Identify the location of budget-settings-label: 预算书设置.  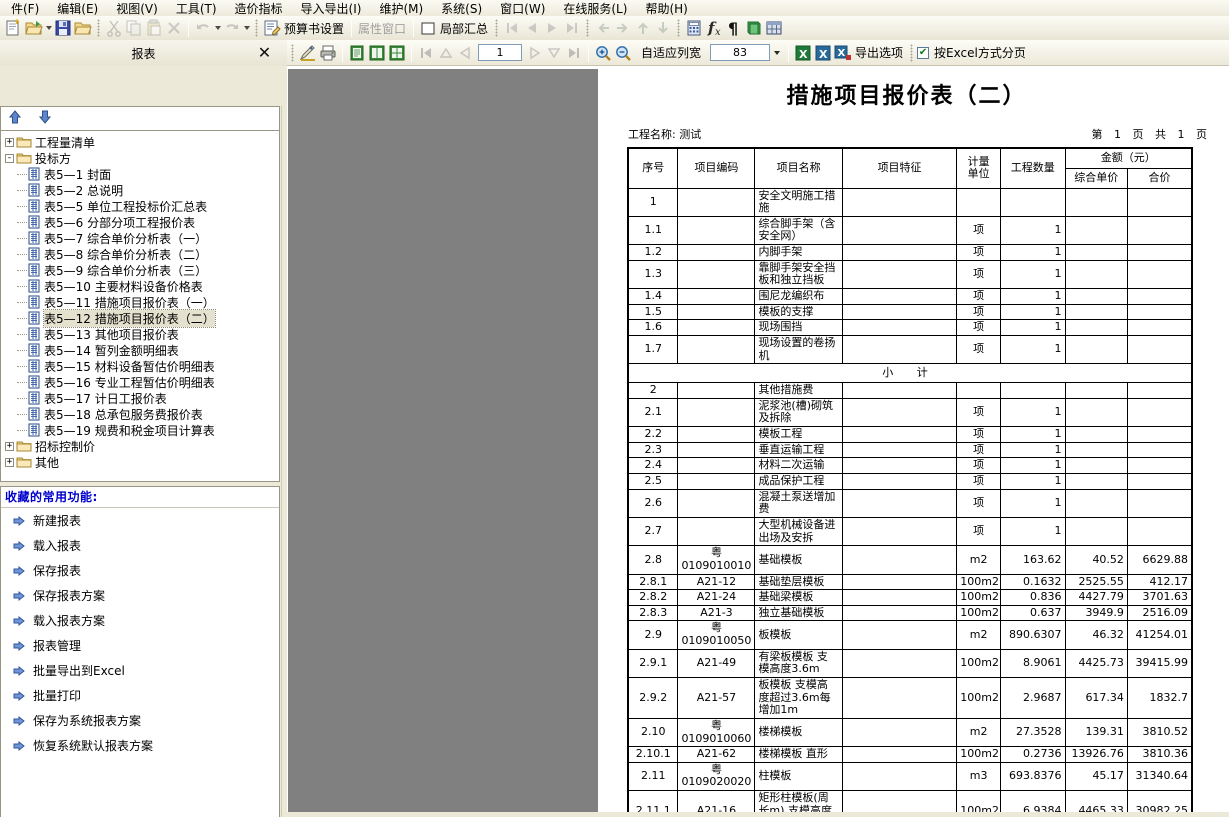
(314, 28).